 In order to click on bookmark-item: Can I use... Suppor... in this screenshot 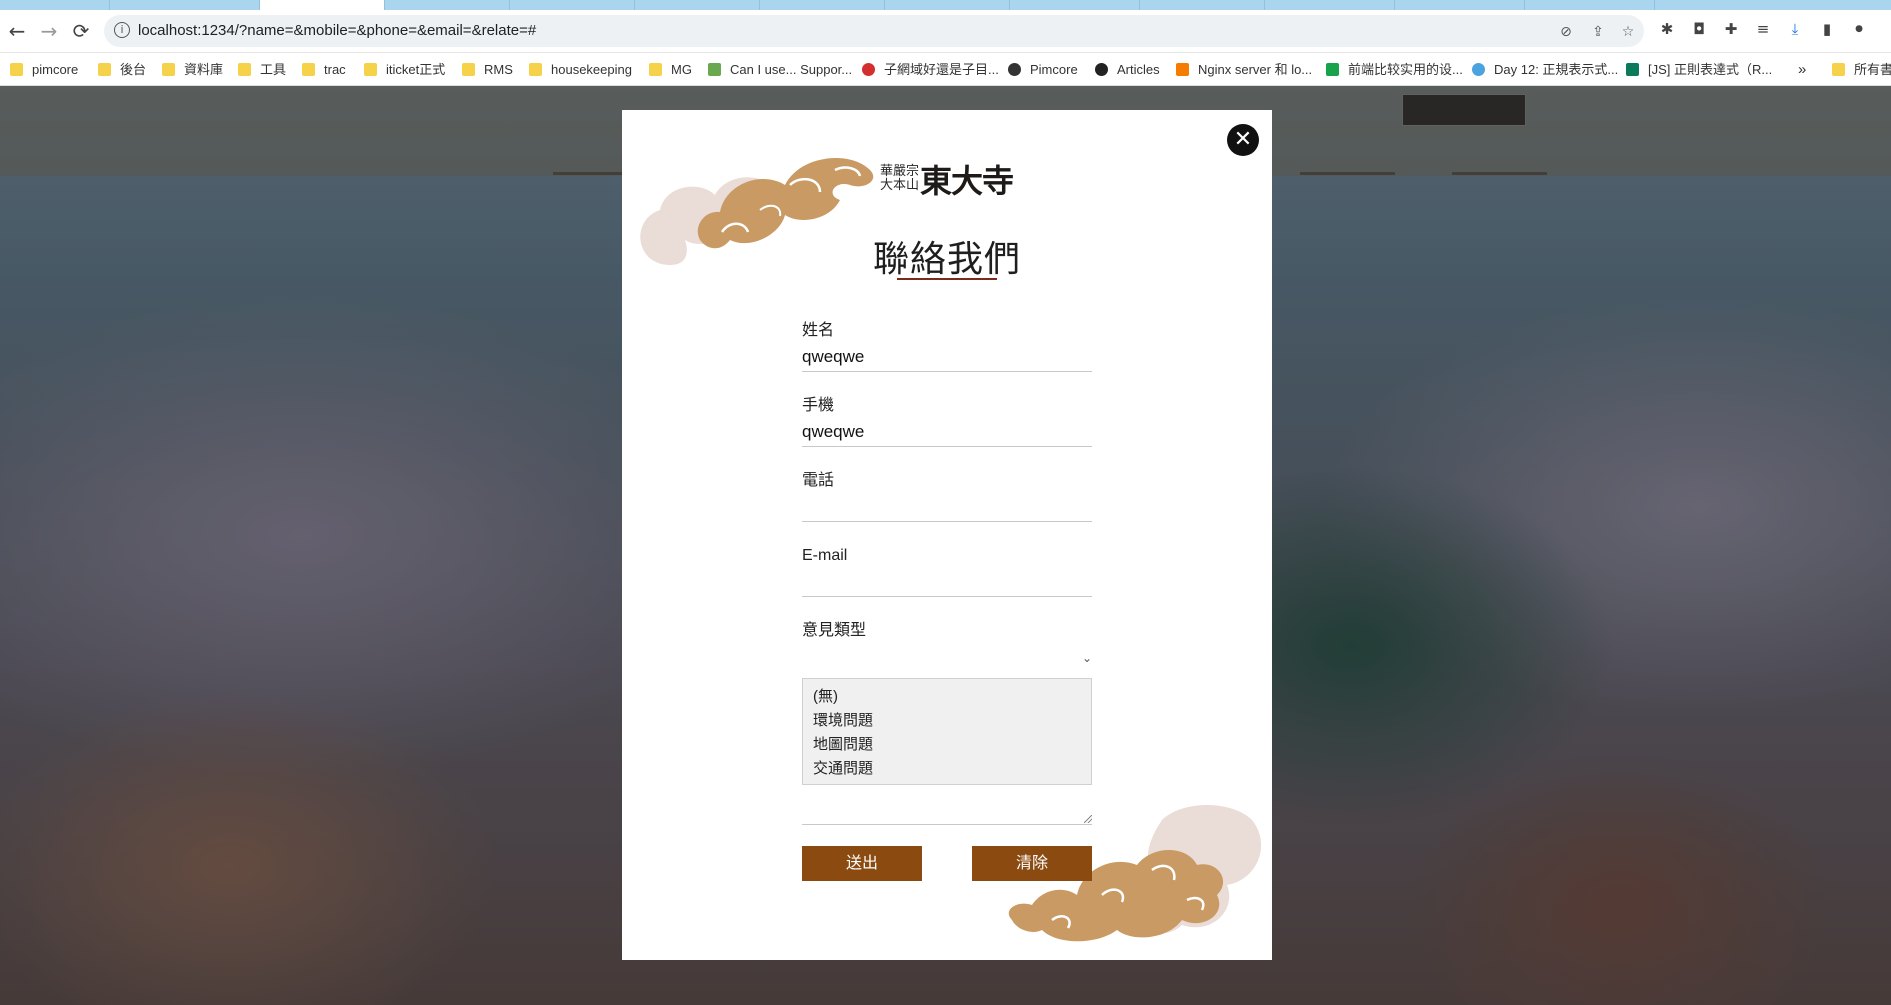, I will do `click(780, 69)`.